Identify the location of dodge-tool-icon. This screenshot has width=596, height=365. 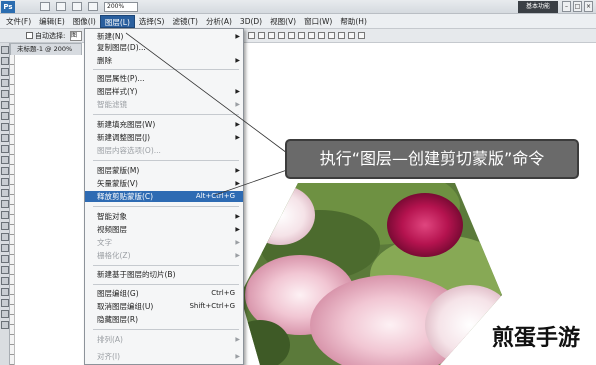
(5, 193).